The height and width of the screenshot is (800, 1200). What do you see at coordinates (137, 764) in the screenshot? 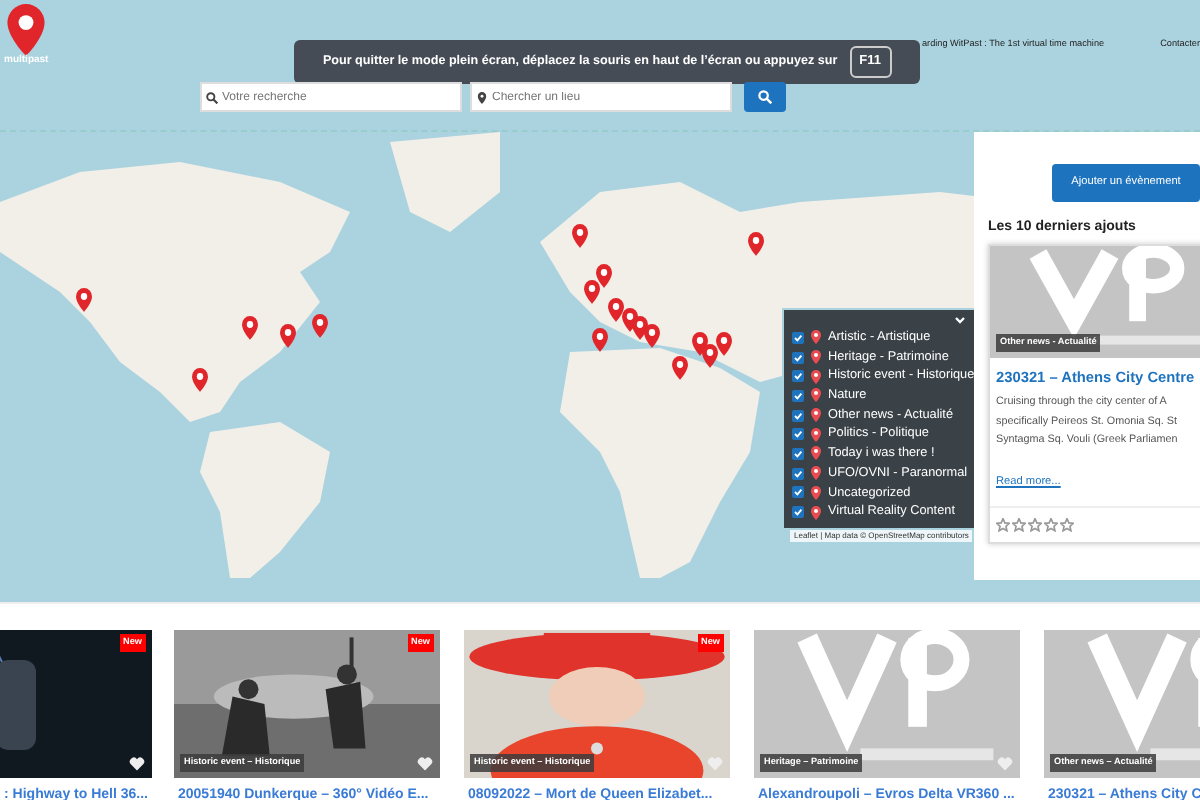
I see `heart-icon` at bounding box center [137, 764].